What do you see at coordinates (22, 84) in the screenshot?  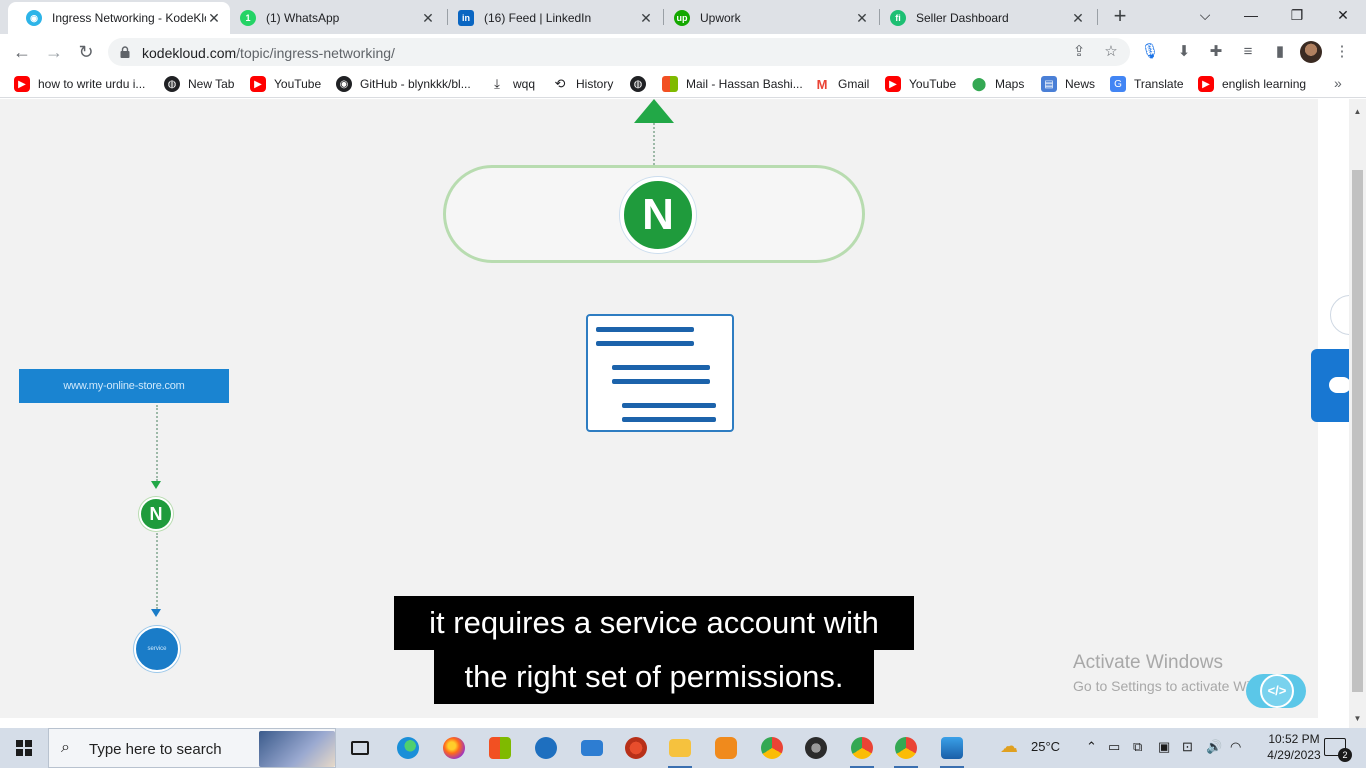 I see `youtube-icon: ▶` at bounding box center [22, 84].